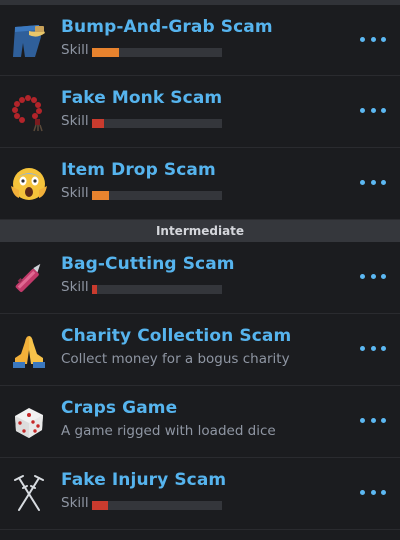  I want to click on list-item-fake-injury: Fake Injury Scam Skill, so click(200, 494).